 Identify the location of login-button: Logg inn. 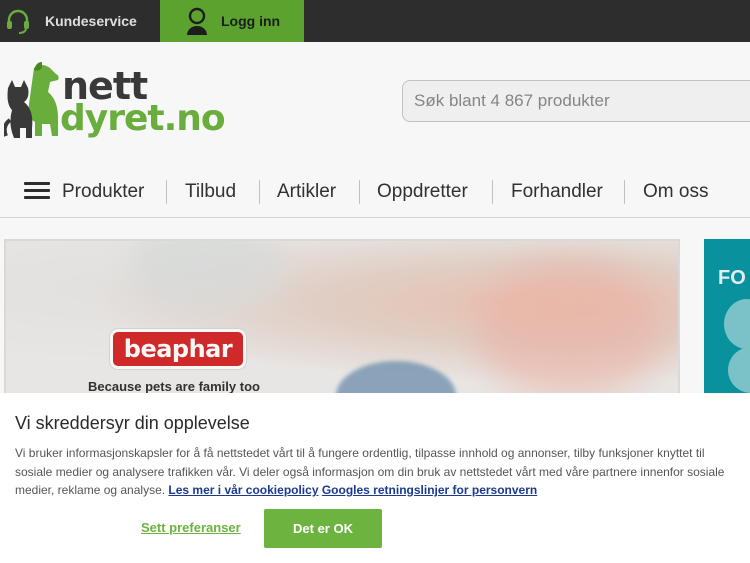
(232, 21).